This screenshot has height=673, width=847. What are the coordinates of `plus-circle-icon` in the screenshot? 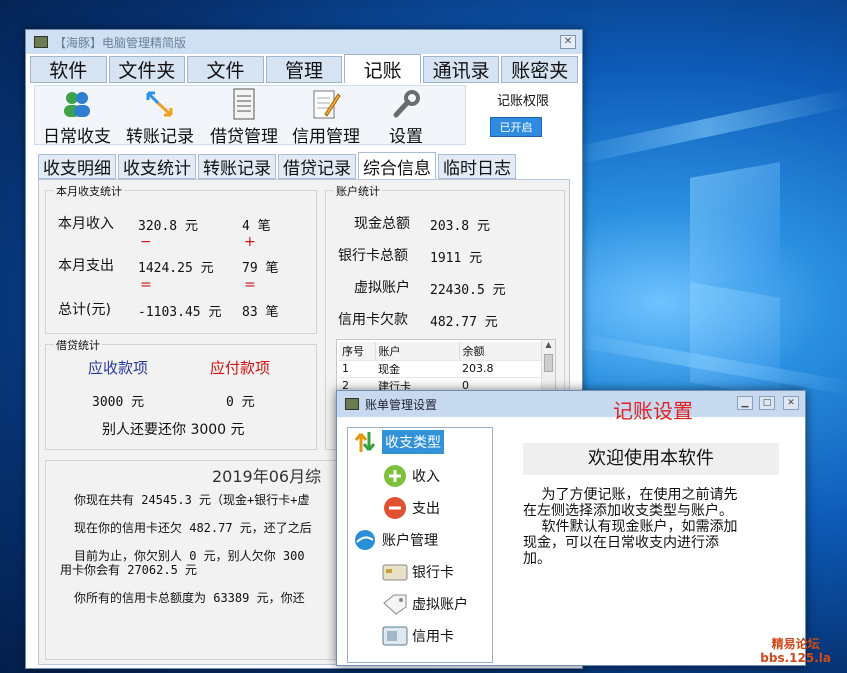 It's located at (395, 476).